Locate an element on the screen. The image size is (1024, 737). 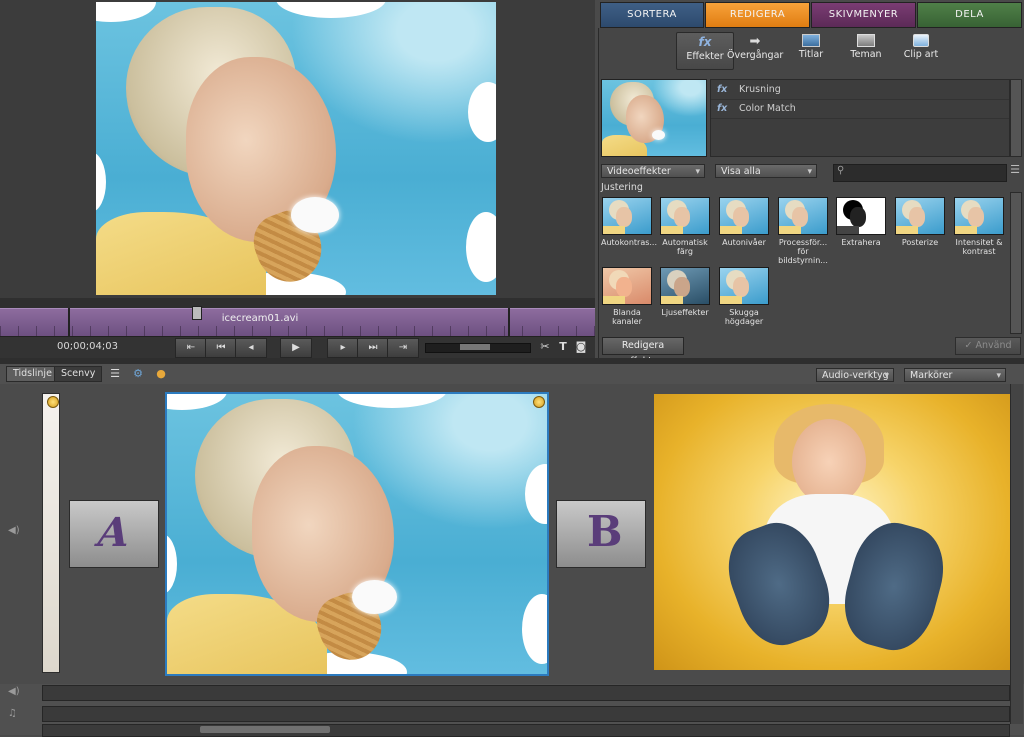
tab-dela: DELA is located at coordinates (969, 15).